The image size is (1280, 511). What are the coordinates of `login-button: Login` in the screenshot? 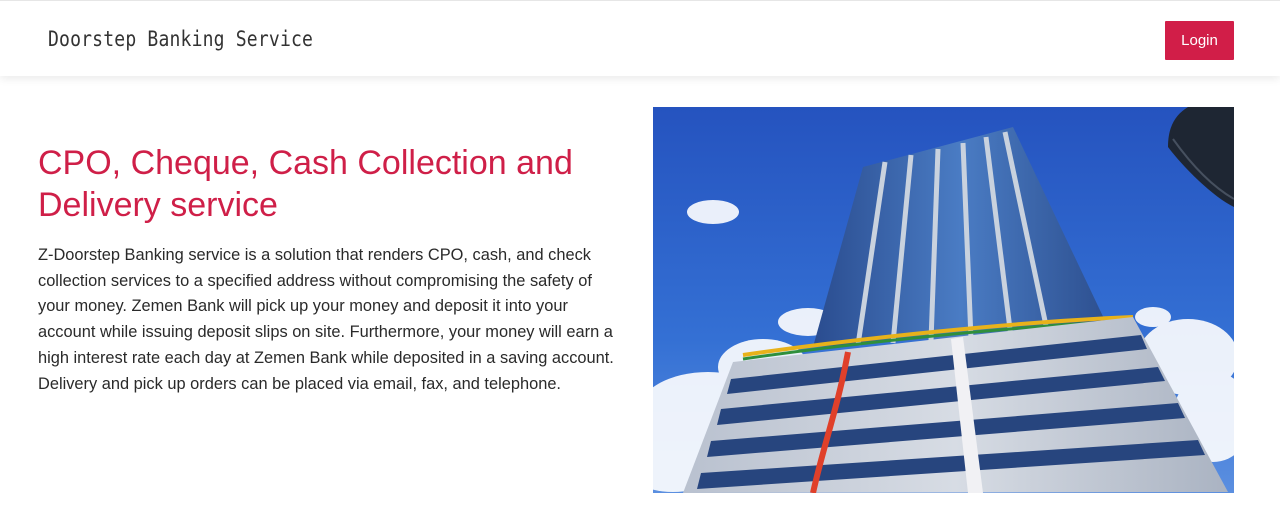 It's located at (1199, 40).